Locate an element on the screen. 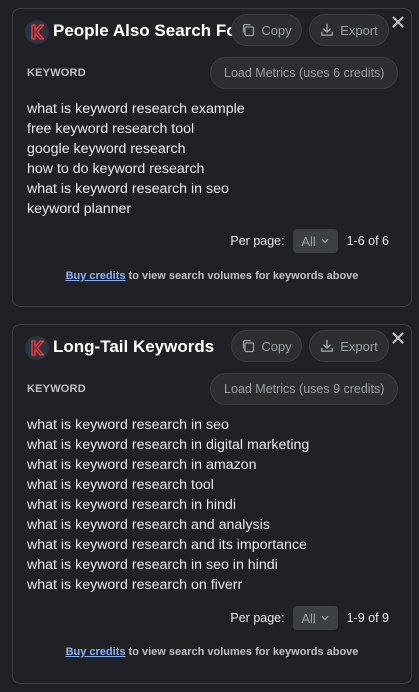  list-item: what is keyword research in hindi is located at coordinates (131, 505).